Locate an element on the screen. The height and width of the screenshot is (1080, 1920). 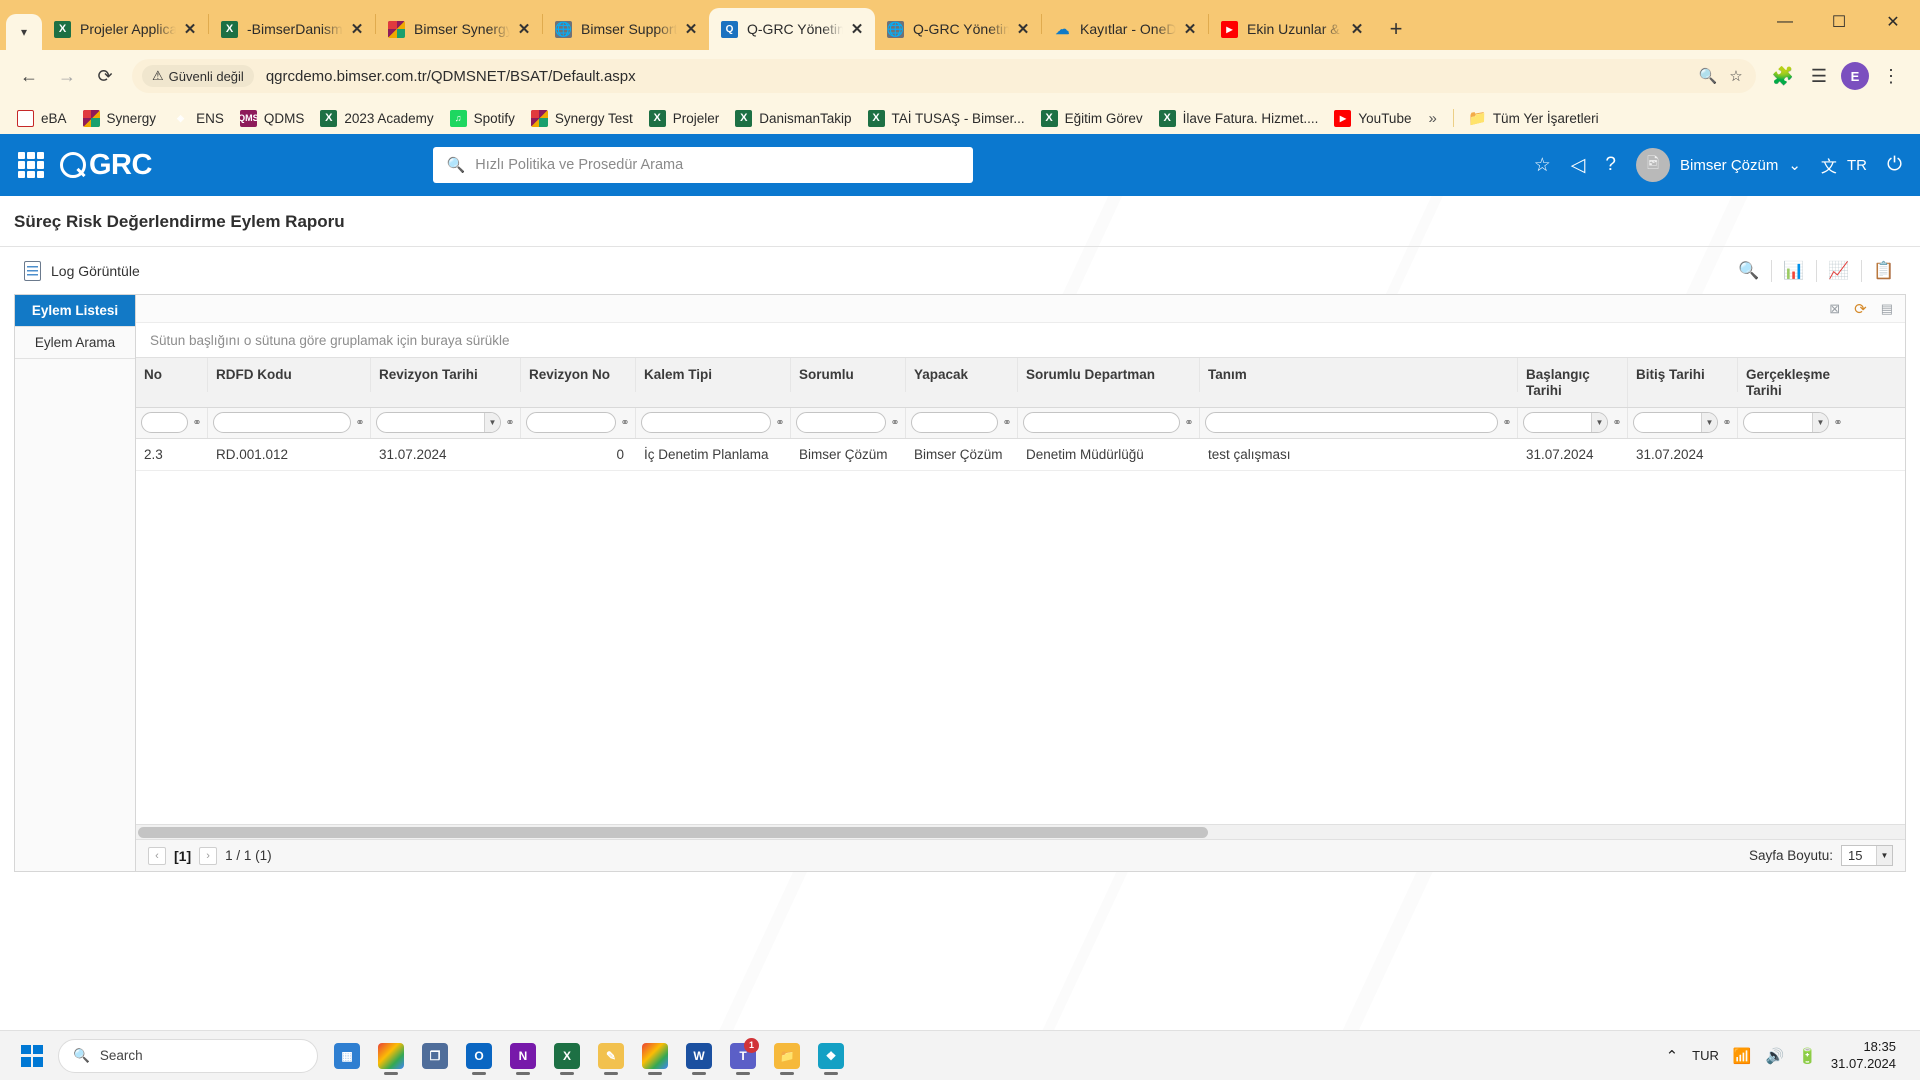
app-icon: ❖ is located at coordinates (831, 1056).